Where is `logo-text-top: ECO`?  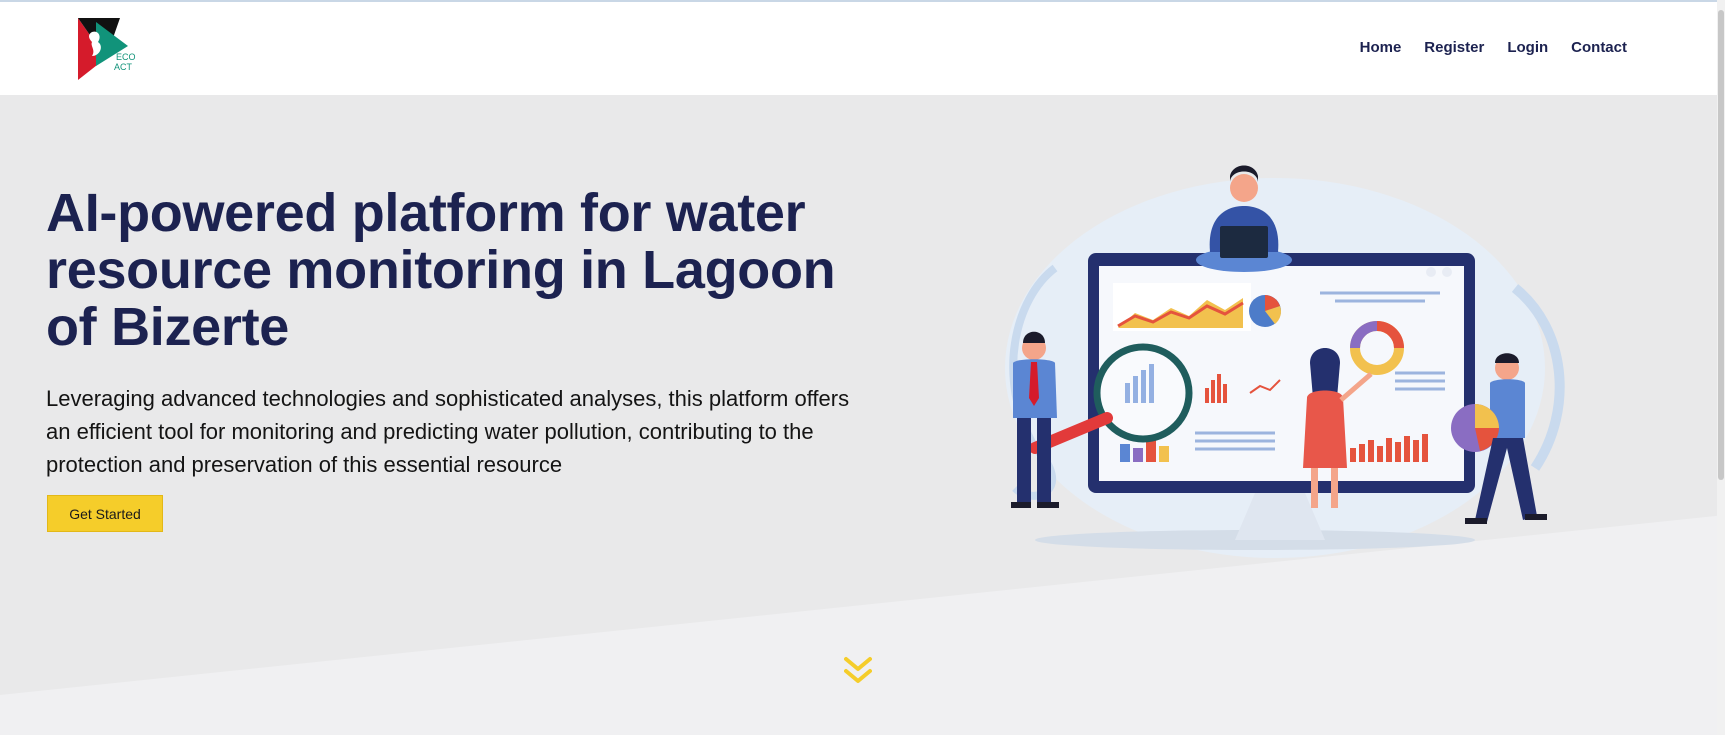 logo-text-top: ECO is located at coordinates (126, 57).